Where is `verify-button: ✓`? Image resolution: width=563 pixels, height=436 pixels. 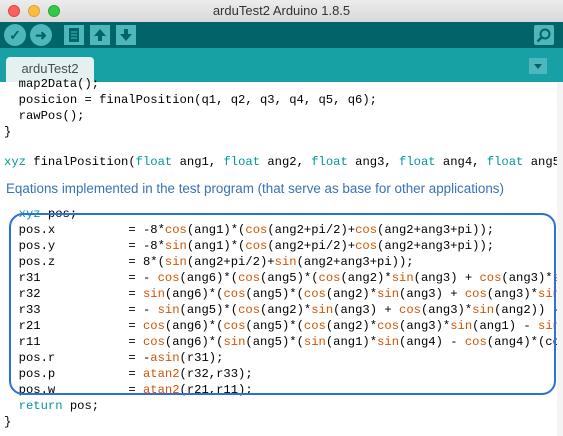 verify-button: ✓ is located at coordinates (15, 35).